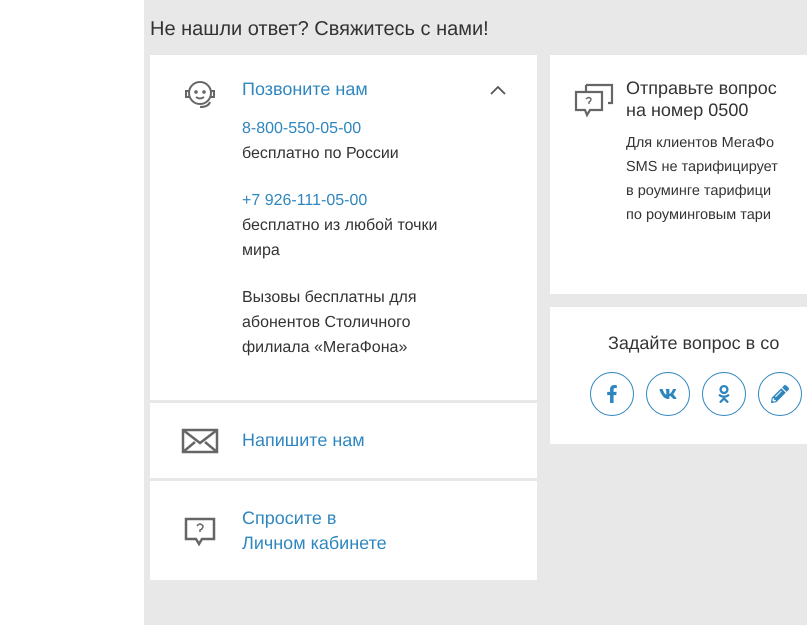  Describe the element at coordinates (305, 200) in the screenshot. I see `phone-link: +7 926-111-05-00` at that location.